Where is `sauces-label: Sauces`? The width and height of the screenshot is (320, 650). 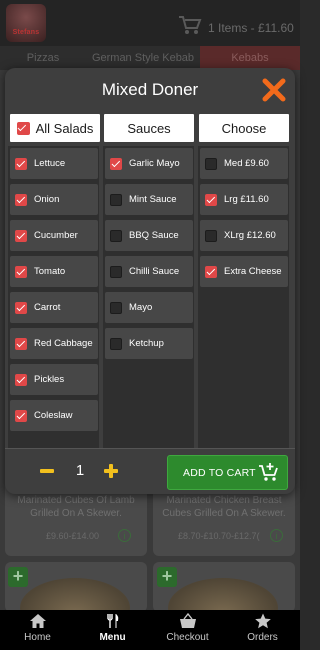
sauces-label: Sauces is located at coordinates (149, 128).